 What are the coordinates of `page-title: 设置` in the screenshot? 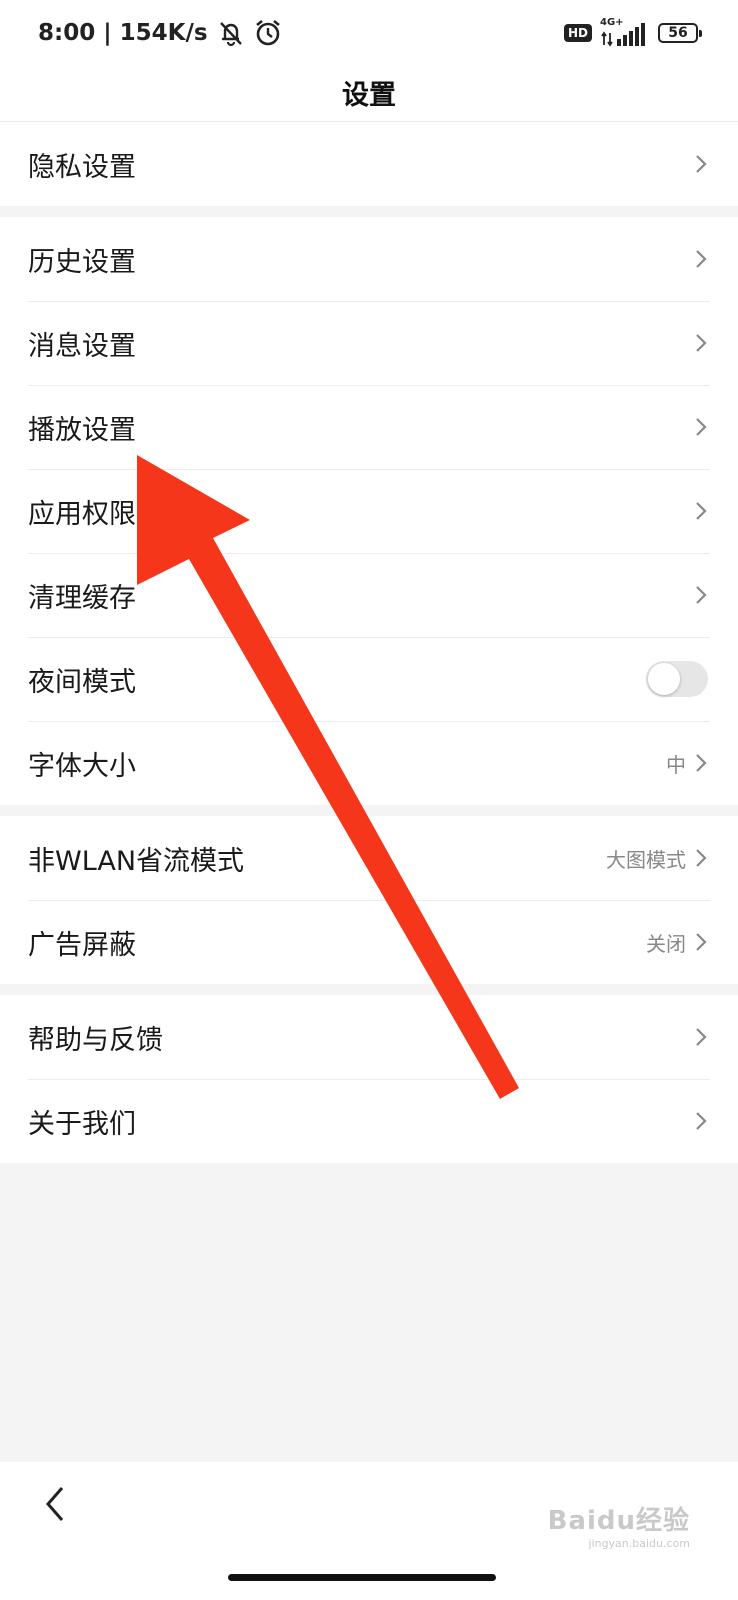 It's located at (369, 95).